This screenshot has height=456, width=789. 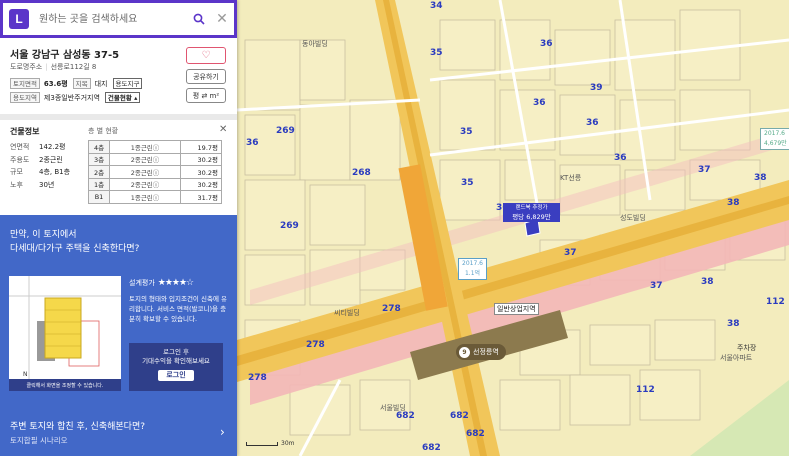 What do you see at coordinates (103, 131) in the screenshot?
I see `floor-status-title: 층 별 현황` at bounding box center [103, 131].